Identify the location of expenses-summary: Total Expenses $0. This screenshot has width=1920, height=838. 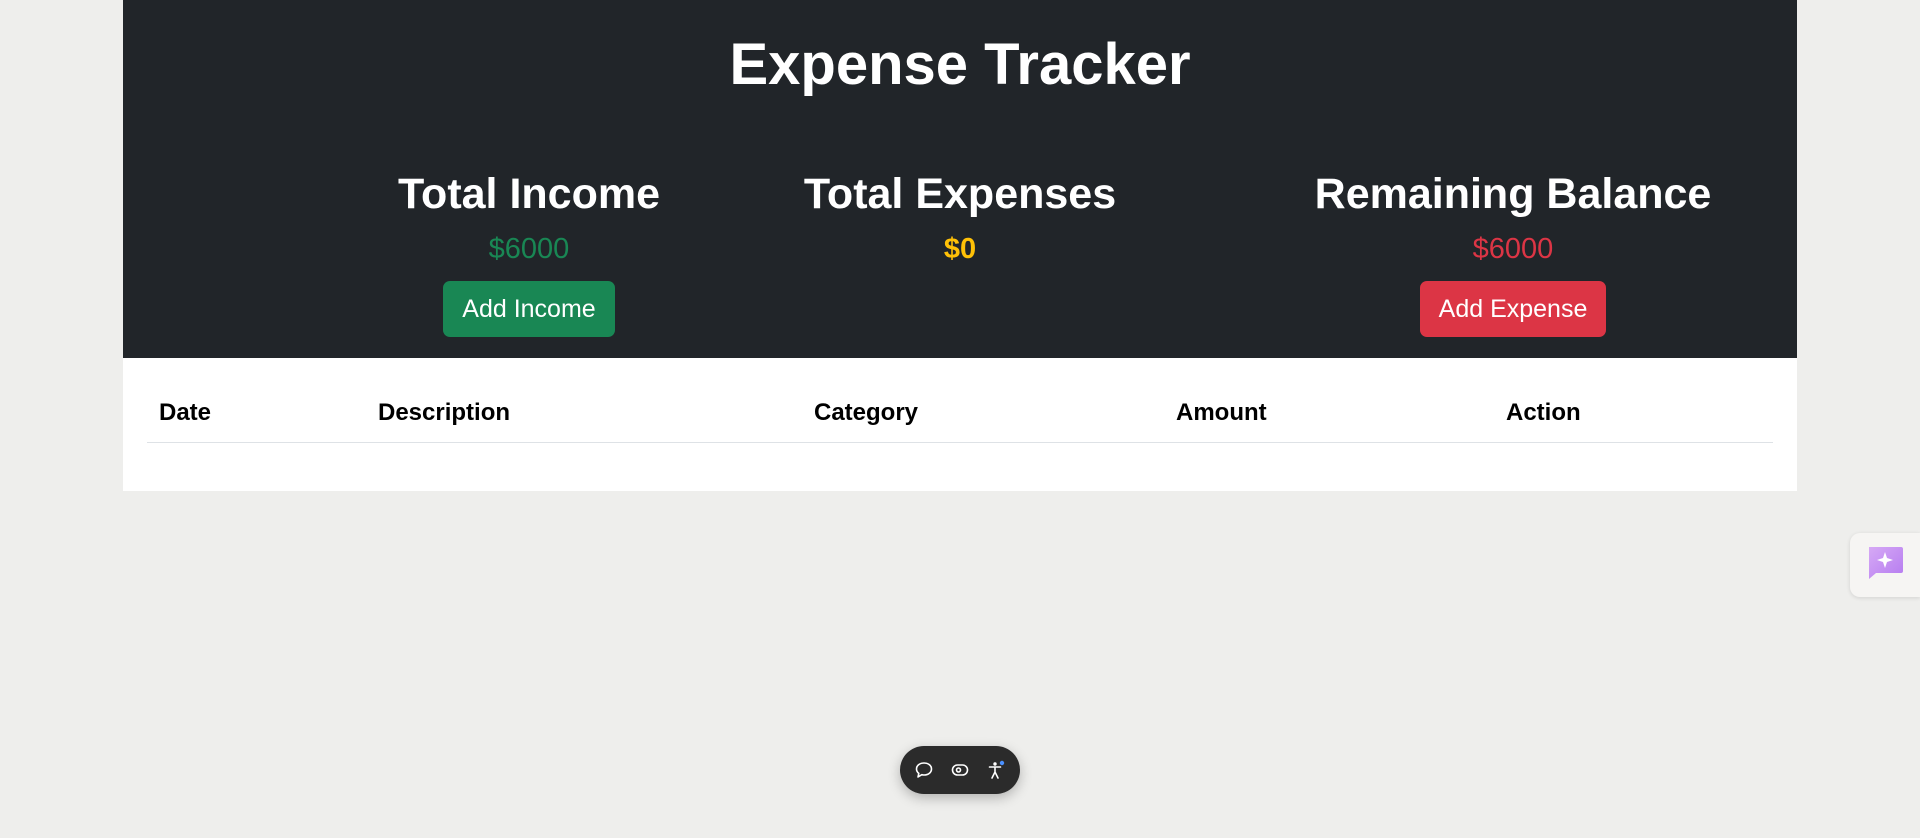
(960, 217).